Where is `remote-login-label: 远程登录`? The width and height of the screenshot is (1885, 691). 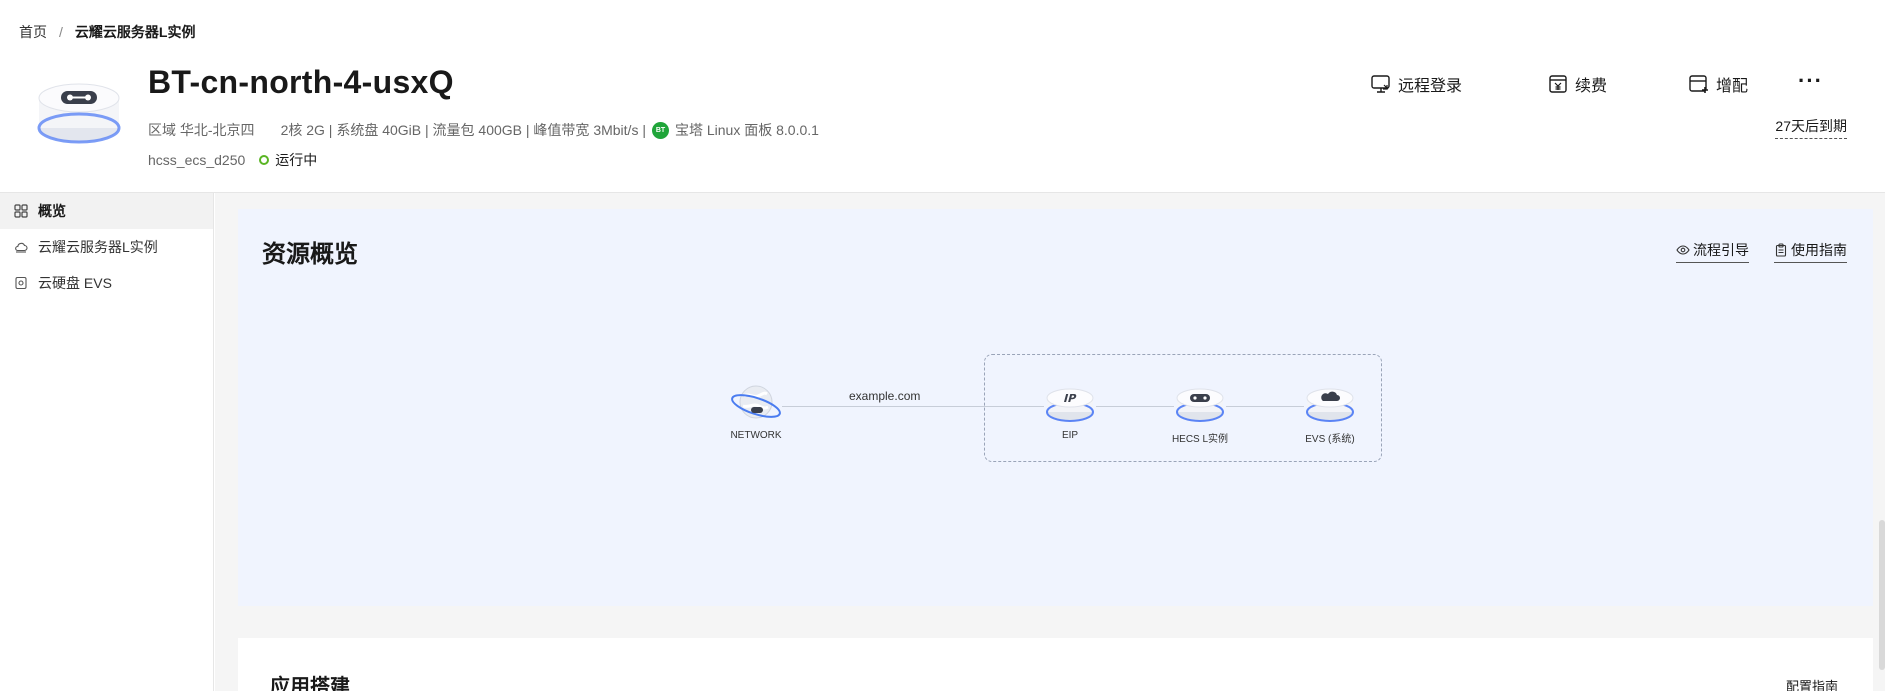 remote-login-label: 远程登录 is located at coordinates (1430, 86).